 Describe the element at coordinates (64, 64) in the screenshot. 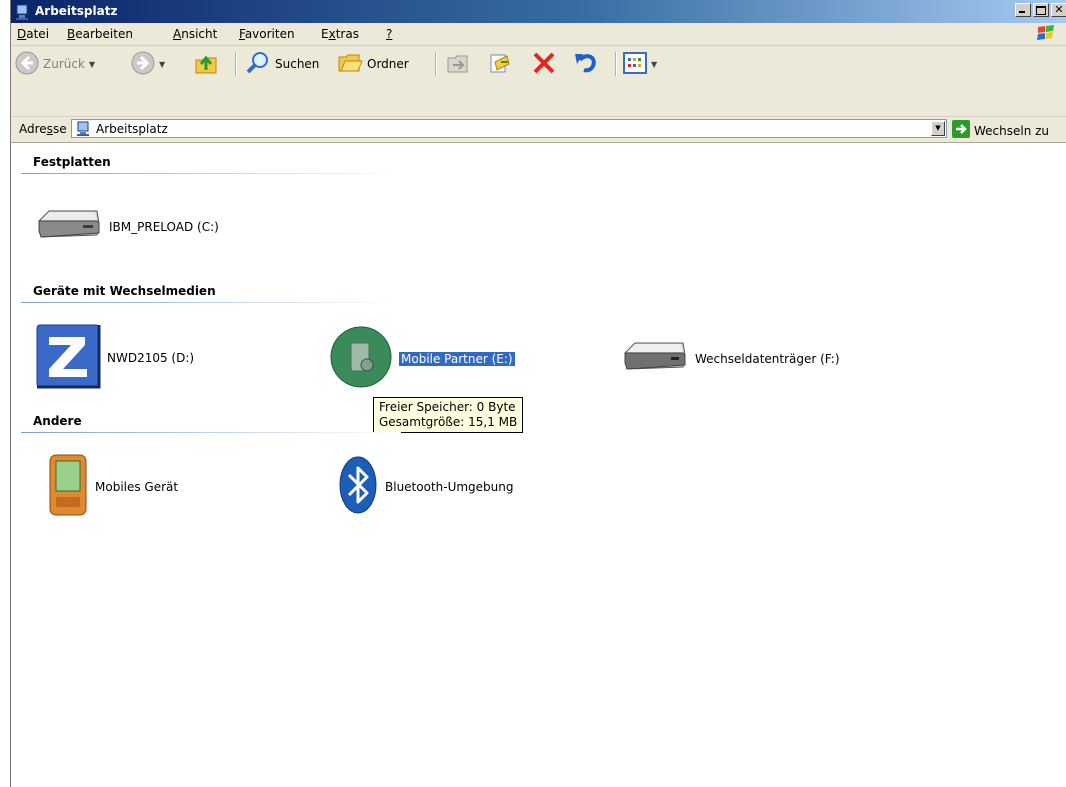

I see `back-label: Zurück` at that location.